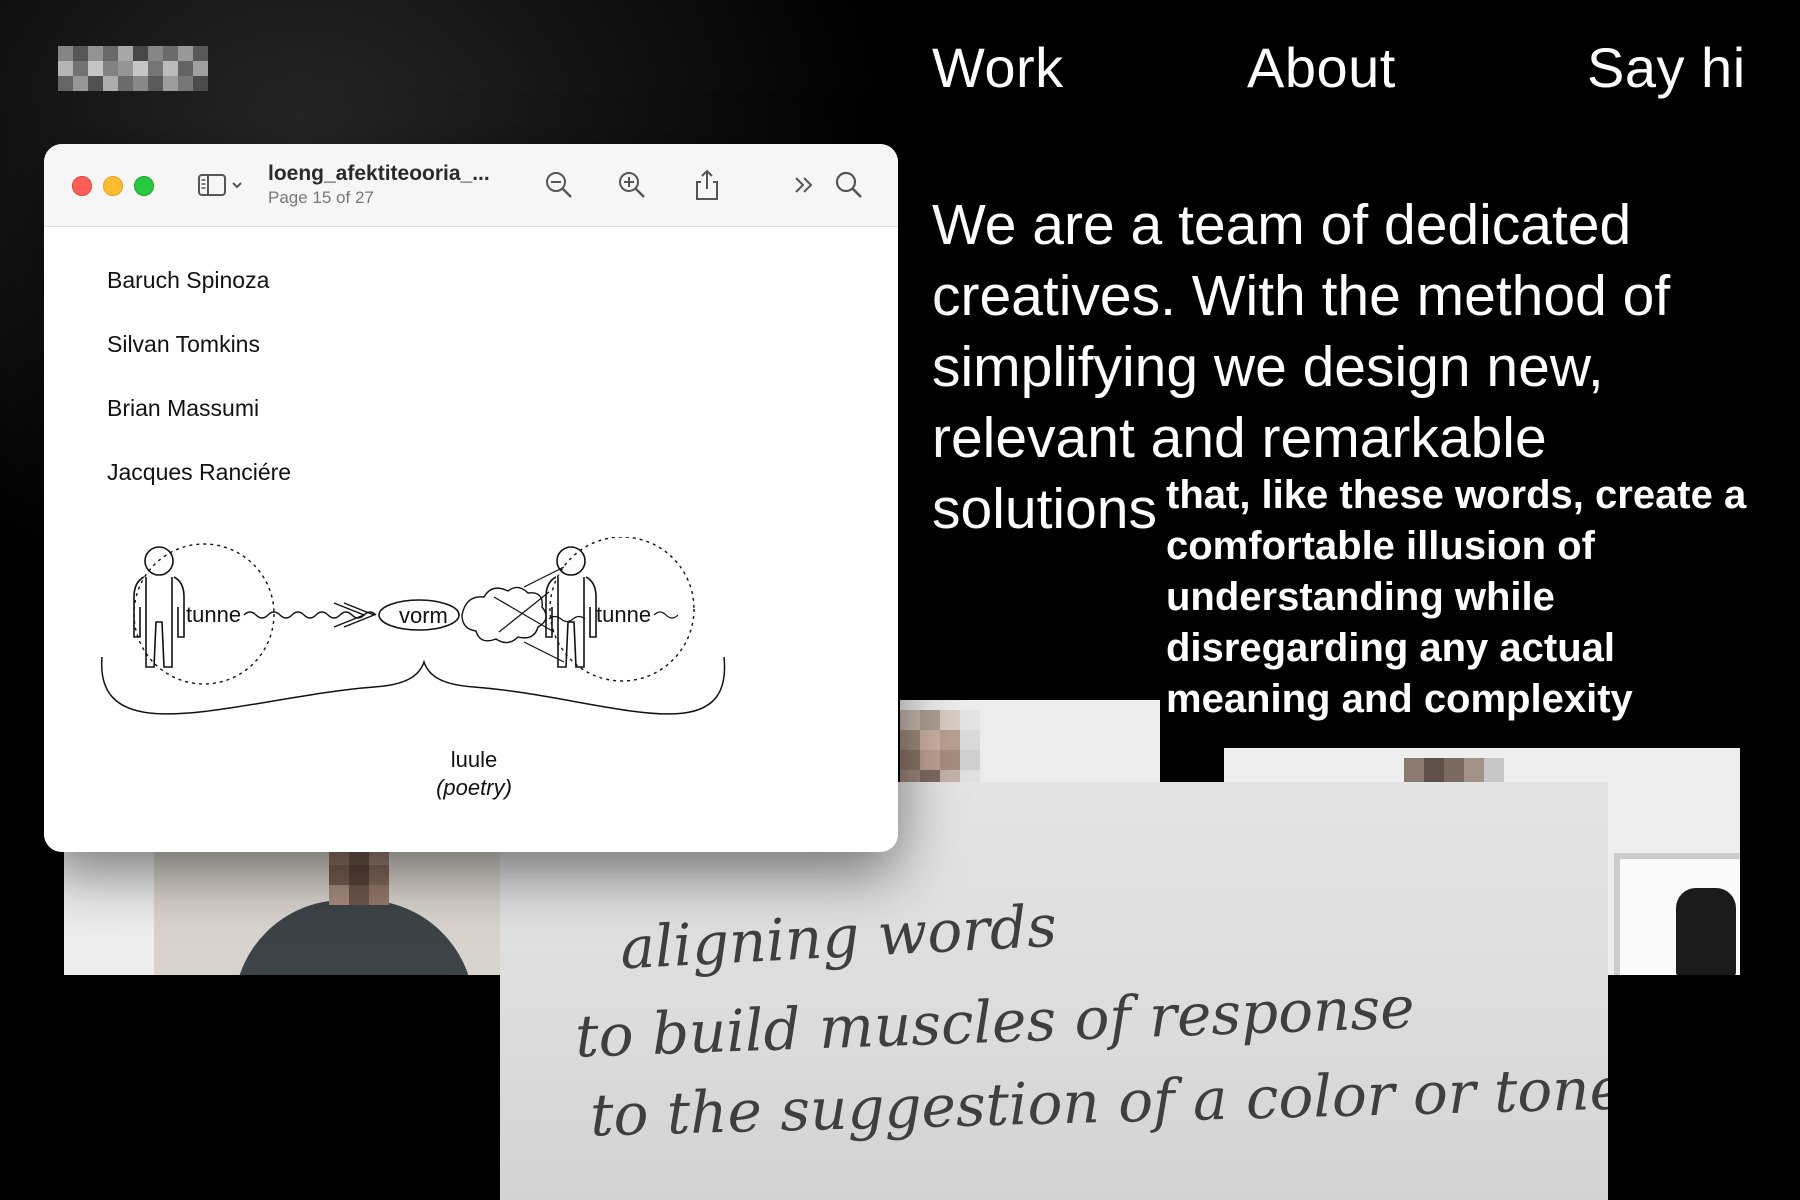 The width and height of the screenshot is (1800, 1200). I want to click on list-item: Baruch Spinoza, so click(188, 280).